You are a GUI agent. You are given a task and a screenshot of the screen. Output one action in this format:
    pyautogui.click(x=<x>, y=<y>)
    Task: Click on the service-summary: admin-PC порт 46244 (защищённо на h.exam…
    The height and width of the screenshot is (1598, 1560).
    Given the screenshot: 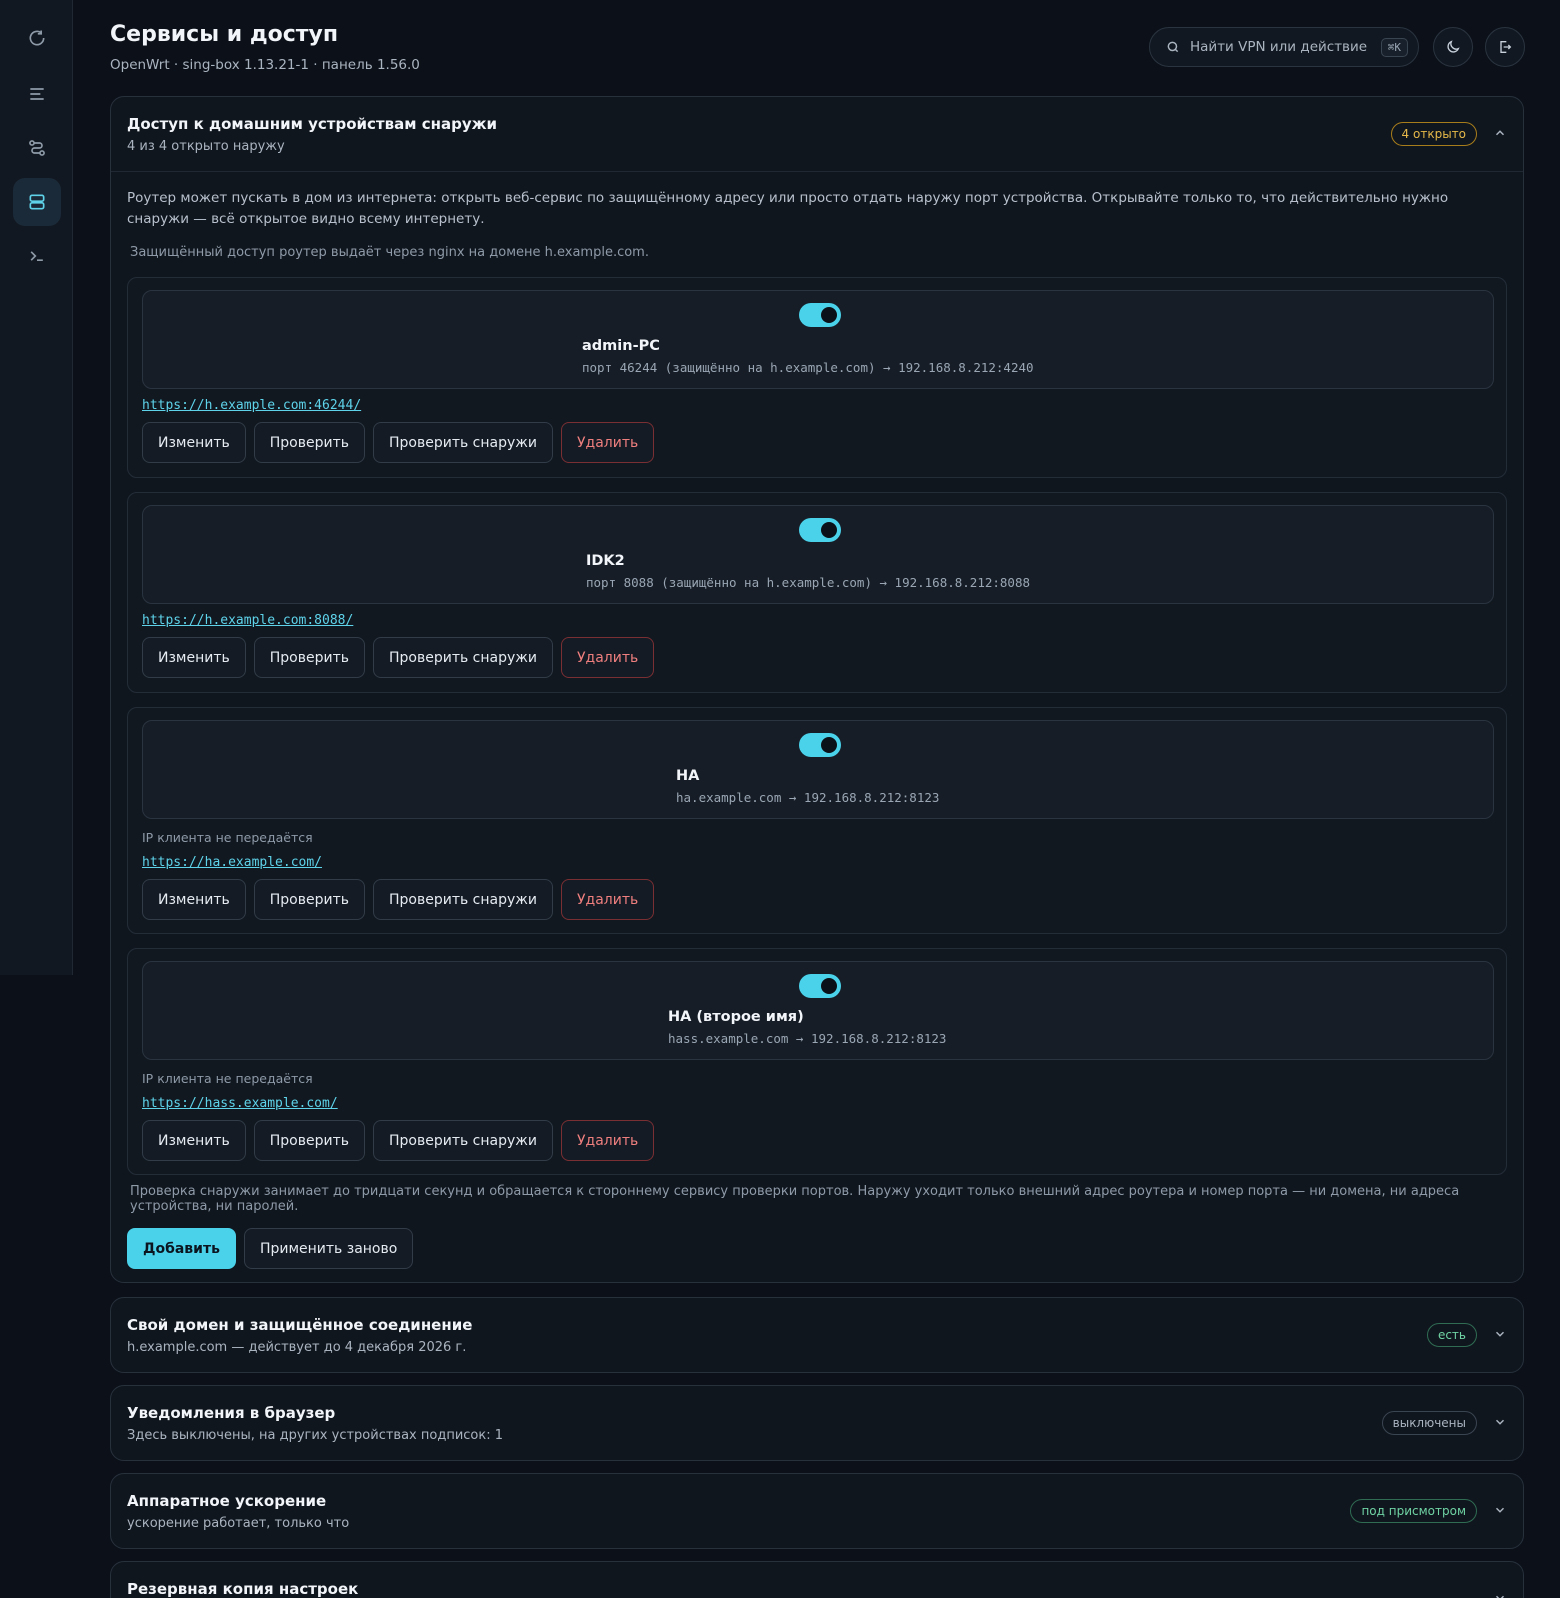 What is the action you would take?
    pyautogui.click(x=818, y=339)
    